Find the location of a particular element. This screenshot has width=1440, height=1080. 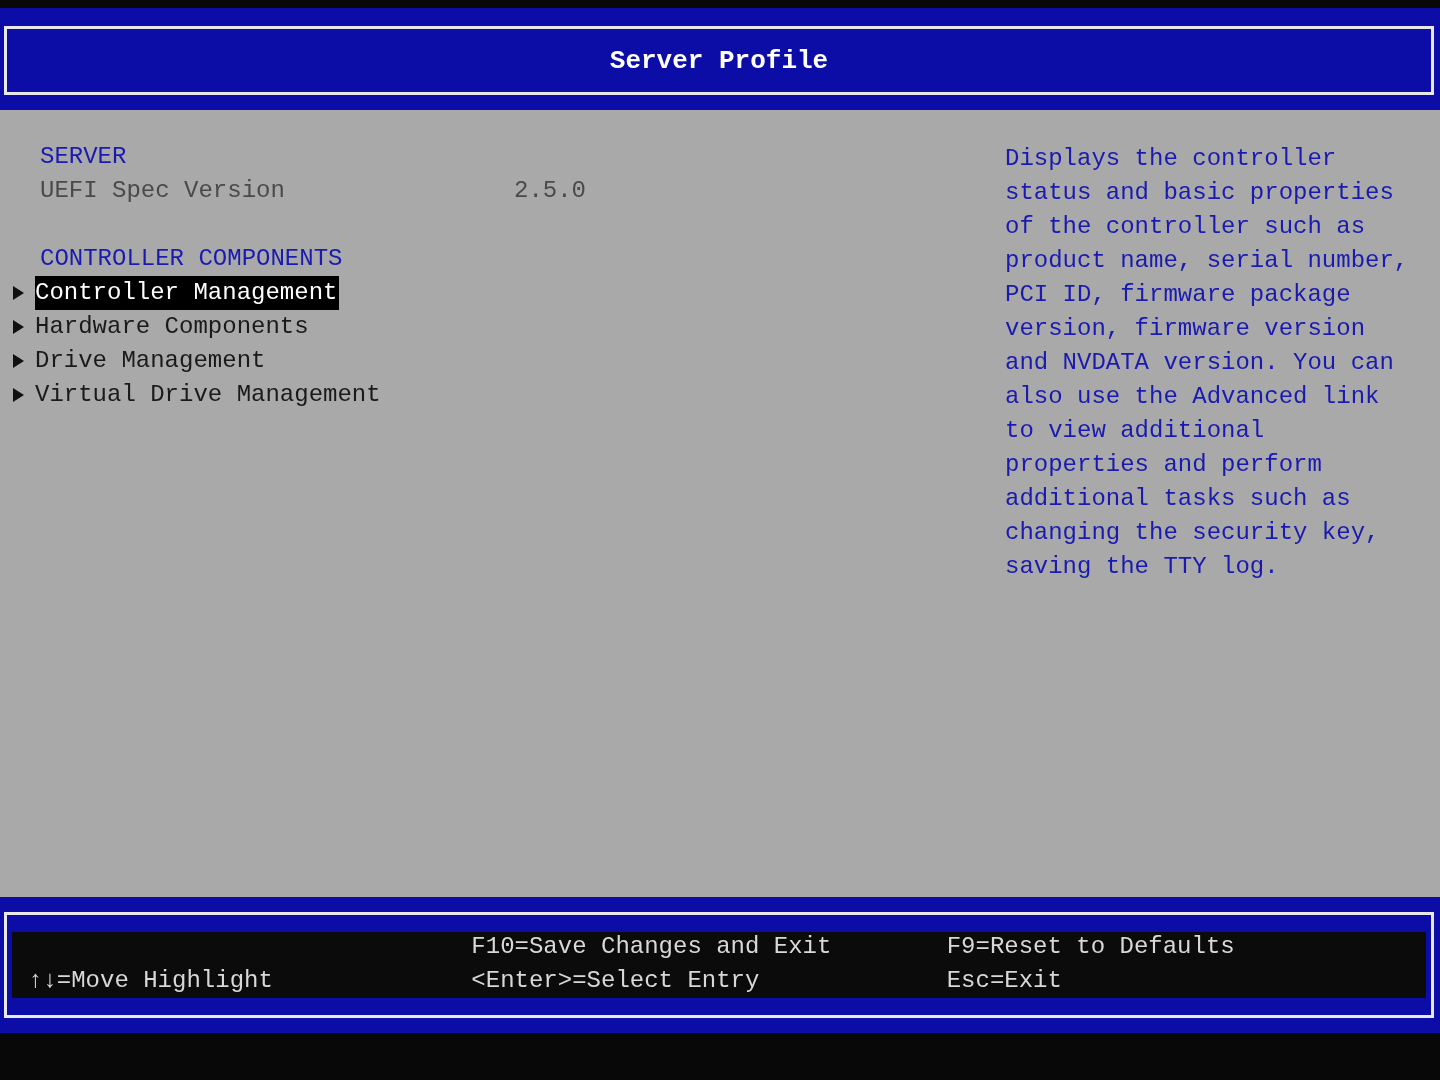

help-text: Displays the controller status and basic properties of the controller such as product name, serial number, PCI ID, firmware package version, firmware version and NVDATA version. You can also use the Advanced link to view additional properties and perform additional tasks such as changing the security key, saving the TTY log. is located at coordinates (1207, 363).